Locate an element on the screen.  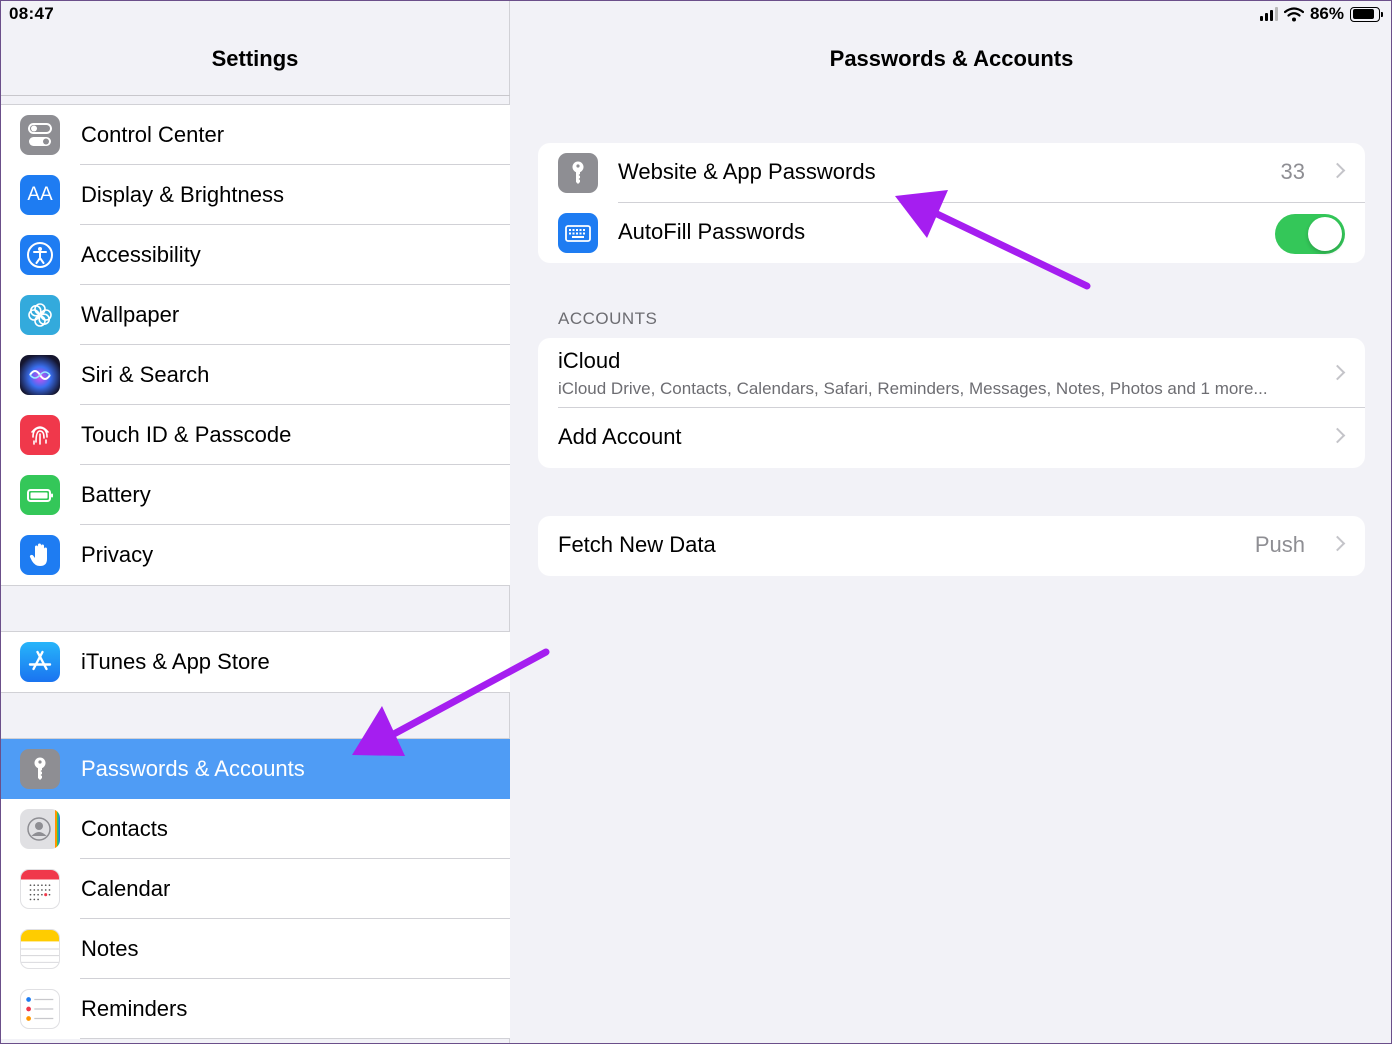
siri-icon is located at coordinates (40, 375).